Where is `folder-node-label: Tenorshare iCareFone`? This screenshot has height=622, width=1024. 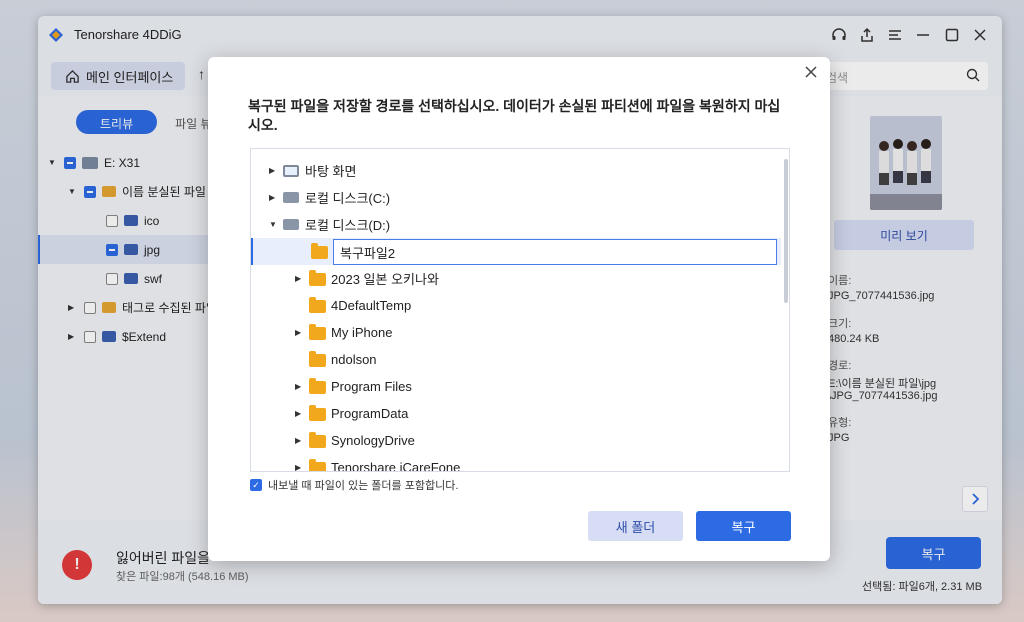
folder-node-label: Tenorshare iCareFone is located at coordinates (396, 466).